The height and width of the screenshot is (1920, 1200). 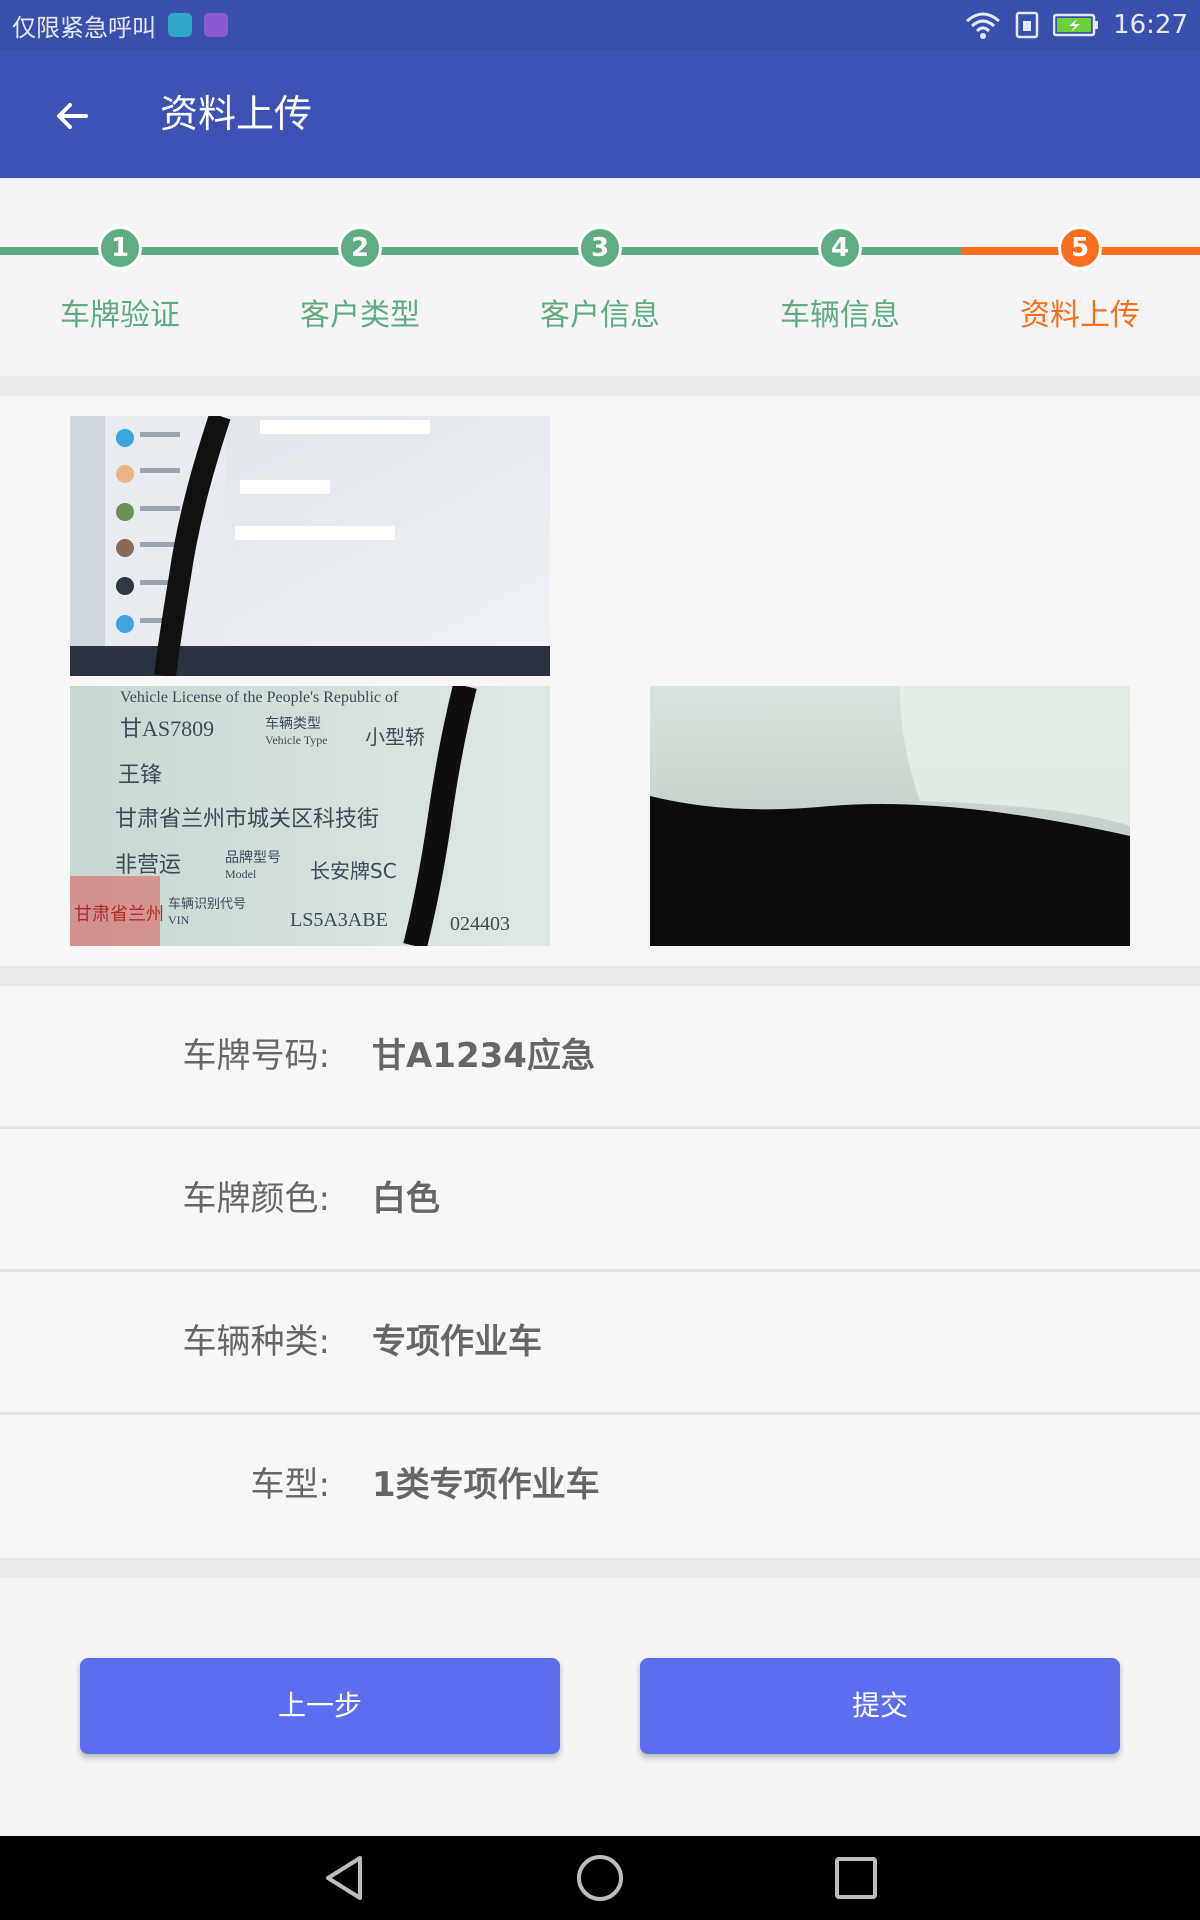 I want to click on status-bar: 仅限紧急呼叫 16:27, so click(x=600, y=25).